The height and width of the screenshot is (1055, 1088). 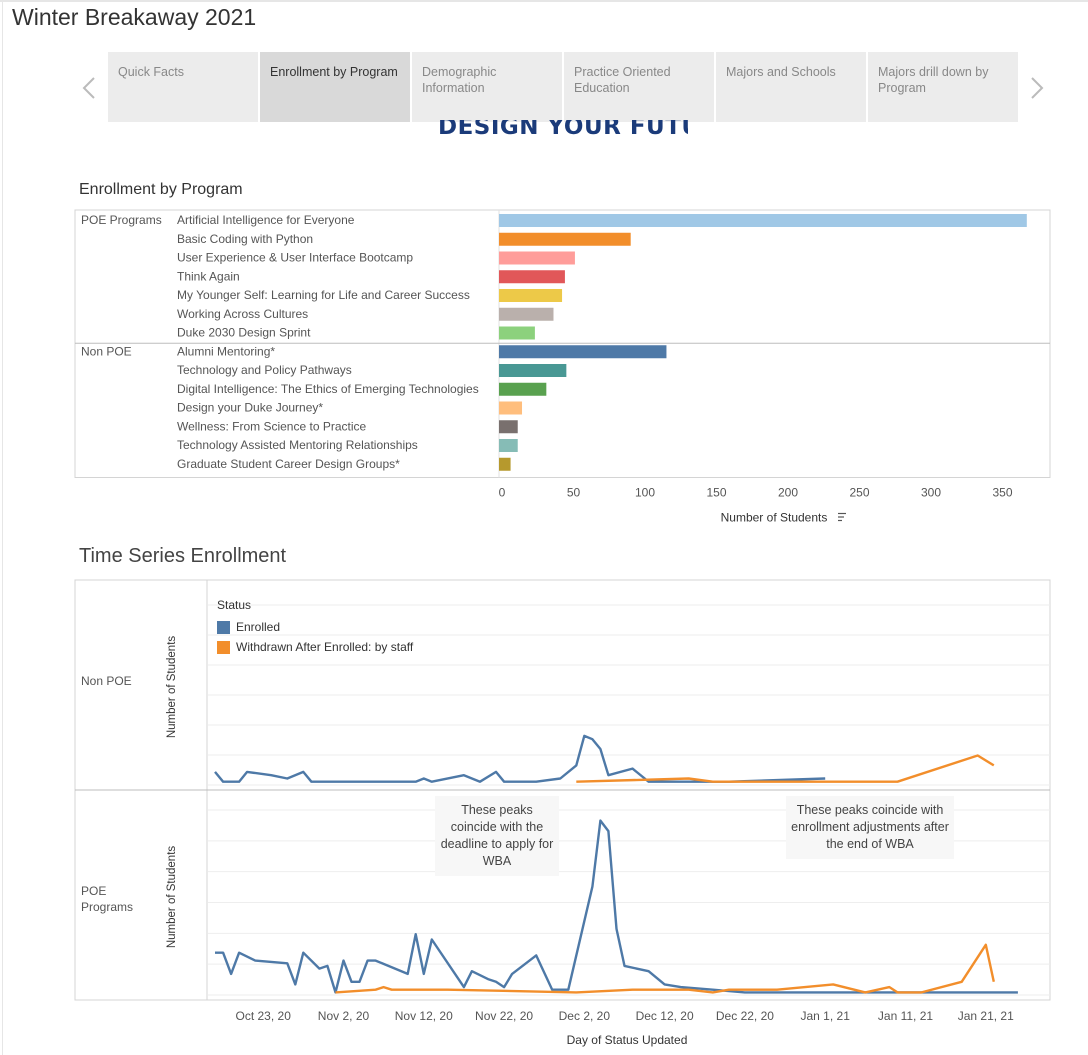 I want to click on legend-label: Withdrawn After Enrolled: by staff, so click(x=325, y=647).